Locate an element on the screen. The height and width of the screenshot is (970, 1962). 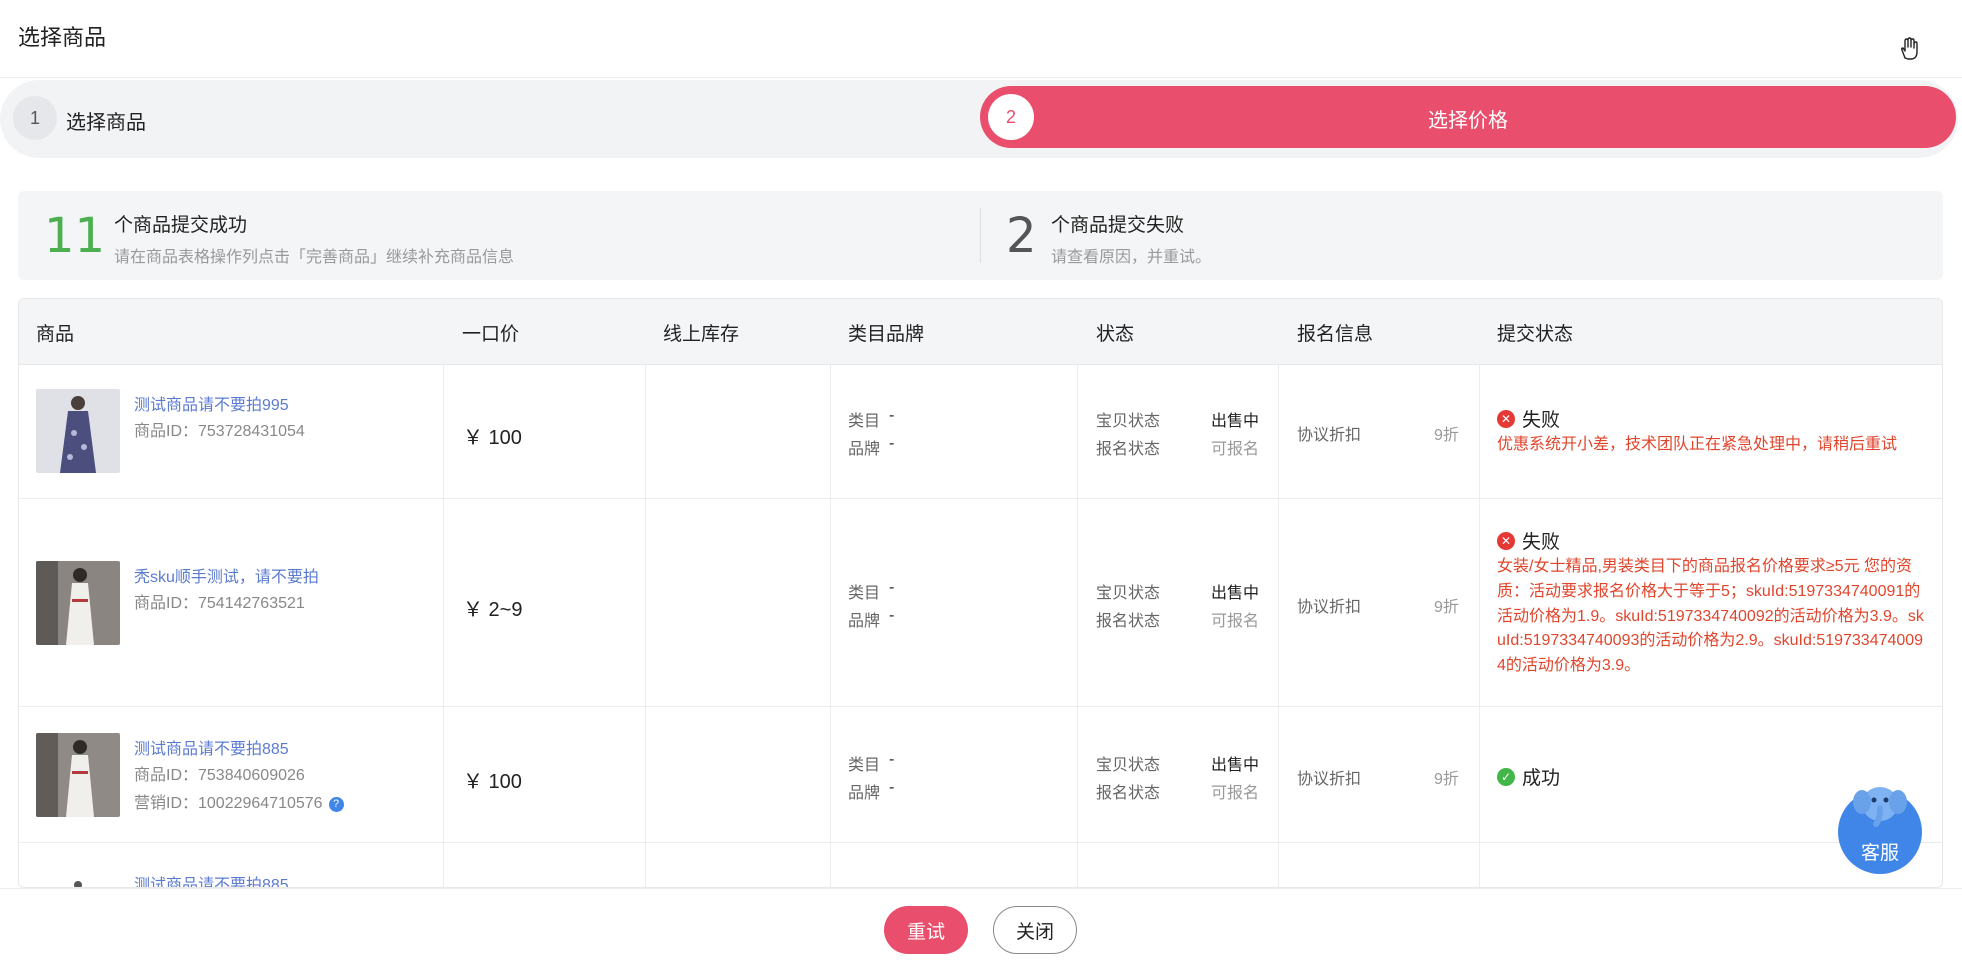
success-icon: ✓ is located at coordinates (1506, 776).